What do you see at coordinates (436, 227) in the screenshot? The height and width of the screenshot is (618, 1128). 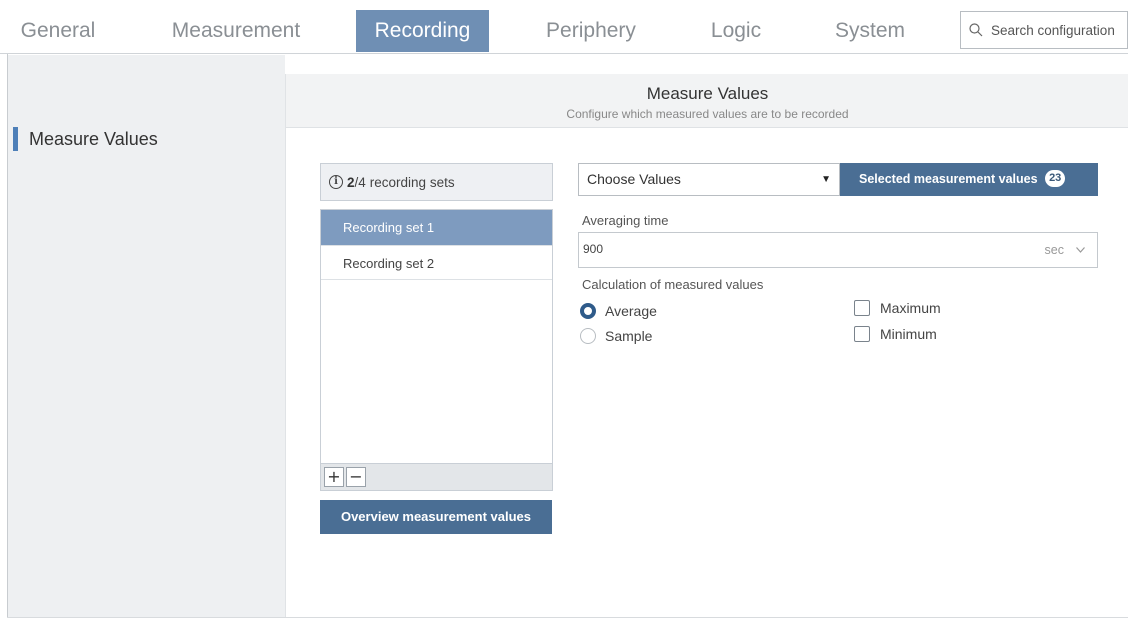 I see `list-item-recording-set-1: Recording set 1` at bounding box center [436, 227].